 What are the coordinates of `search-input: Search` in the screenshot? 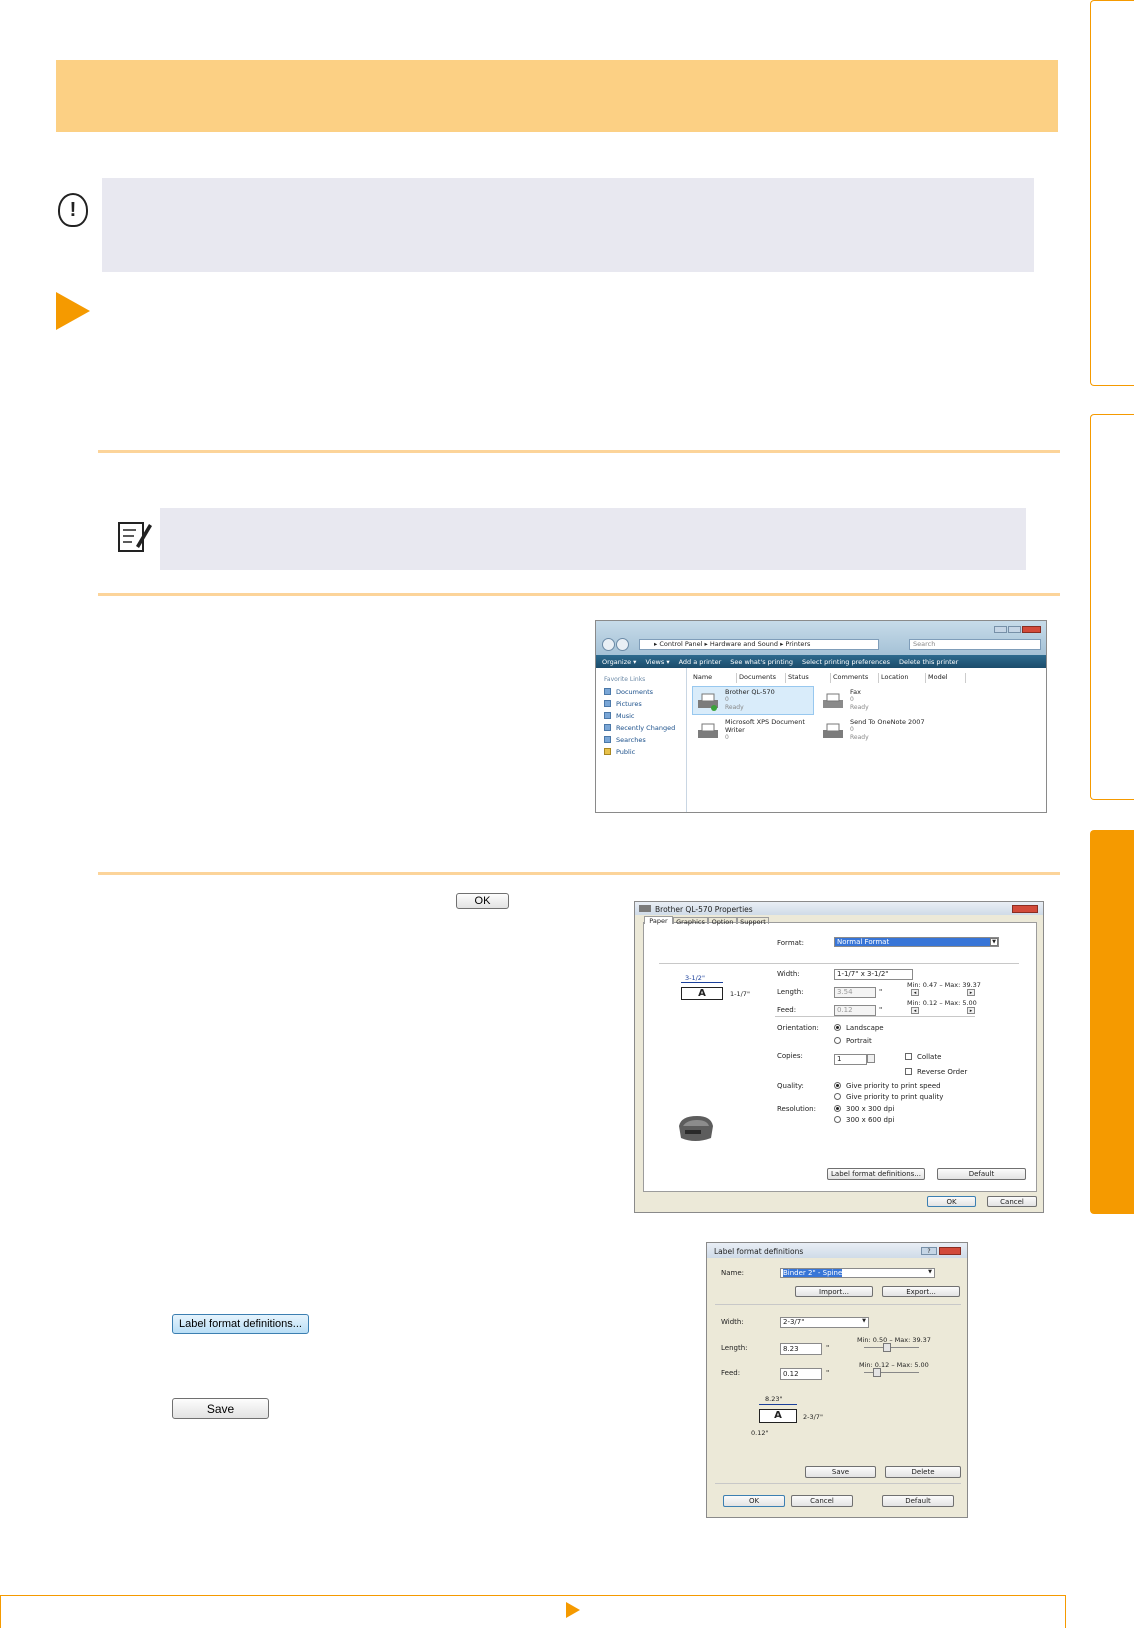 It's located at (975, 644).